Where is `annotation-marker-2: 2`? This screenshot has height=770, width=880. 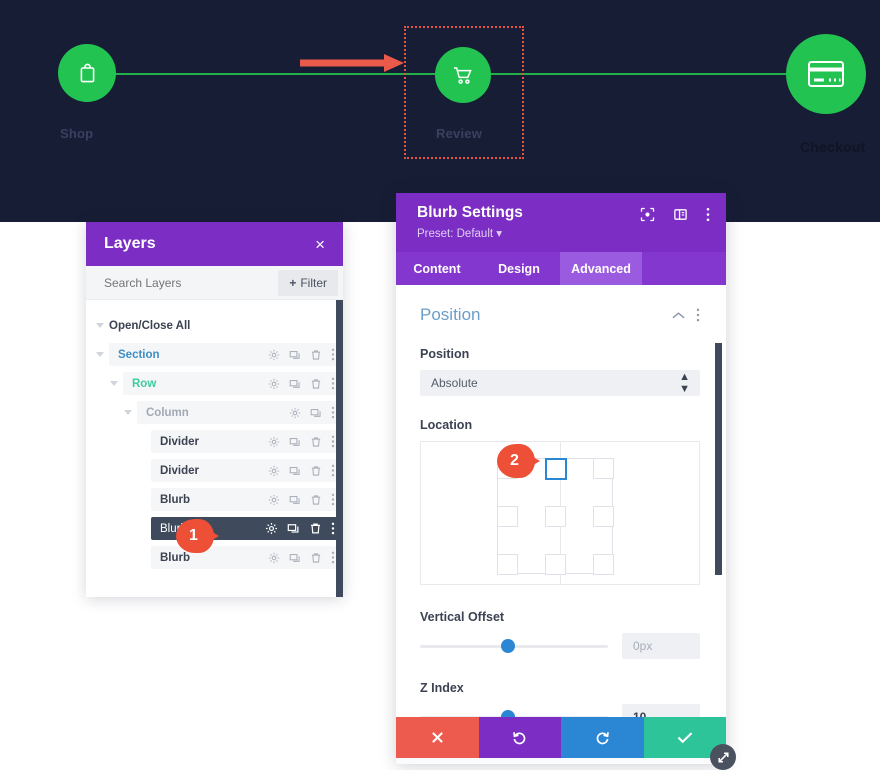 annotation-marker-2: 2 is located at coordinates (520, 461).